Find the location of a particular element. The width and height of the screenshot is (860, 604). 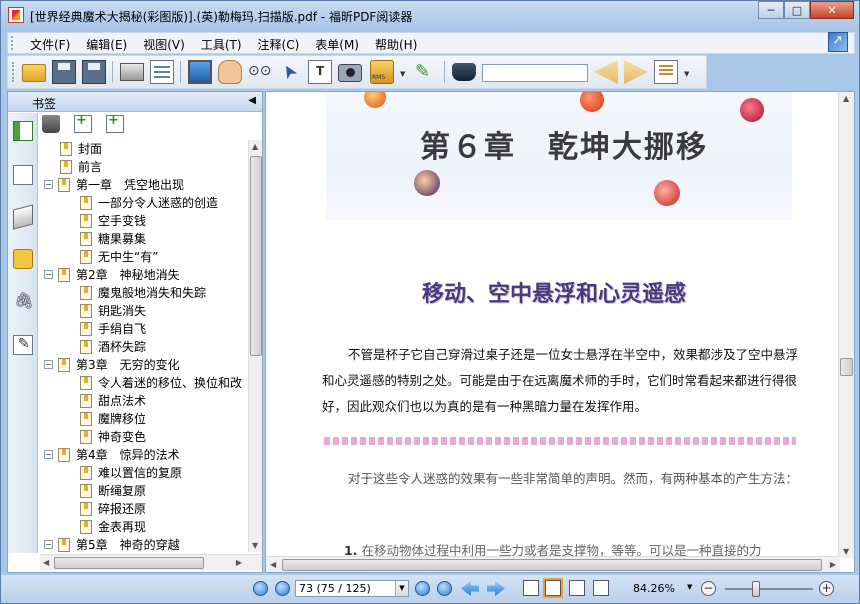

bookmark-item: 一部分令人迷惑的创造 is located at coordinates (144, 203).